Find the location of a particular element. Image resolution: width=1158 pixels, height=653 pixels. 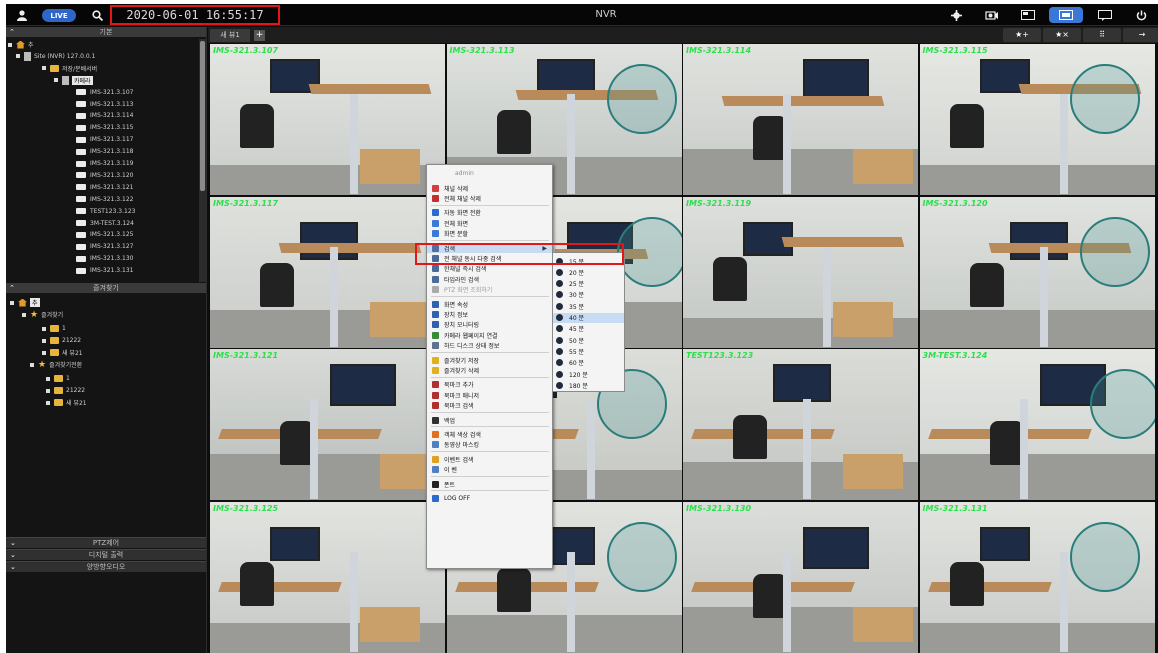

menu-item: 동영상 마스킹 is located at coordinates (489, 445).